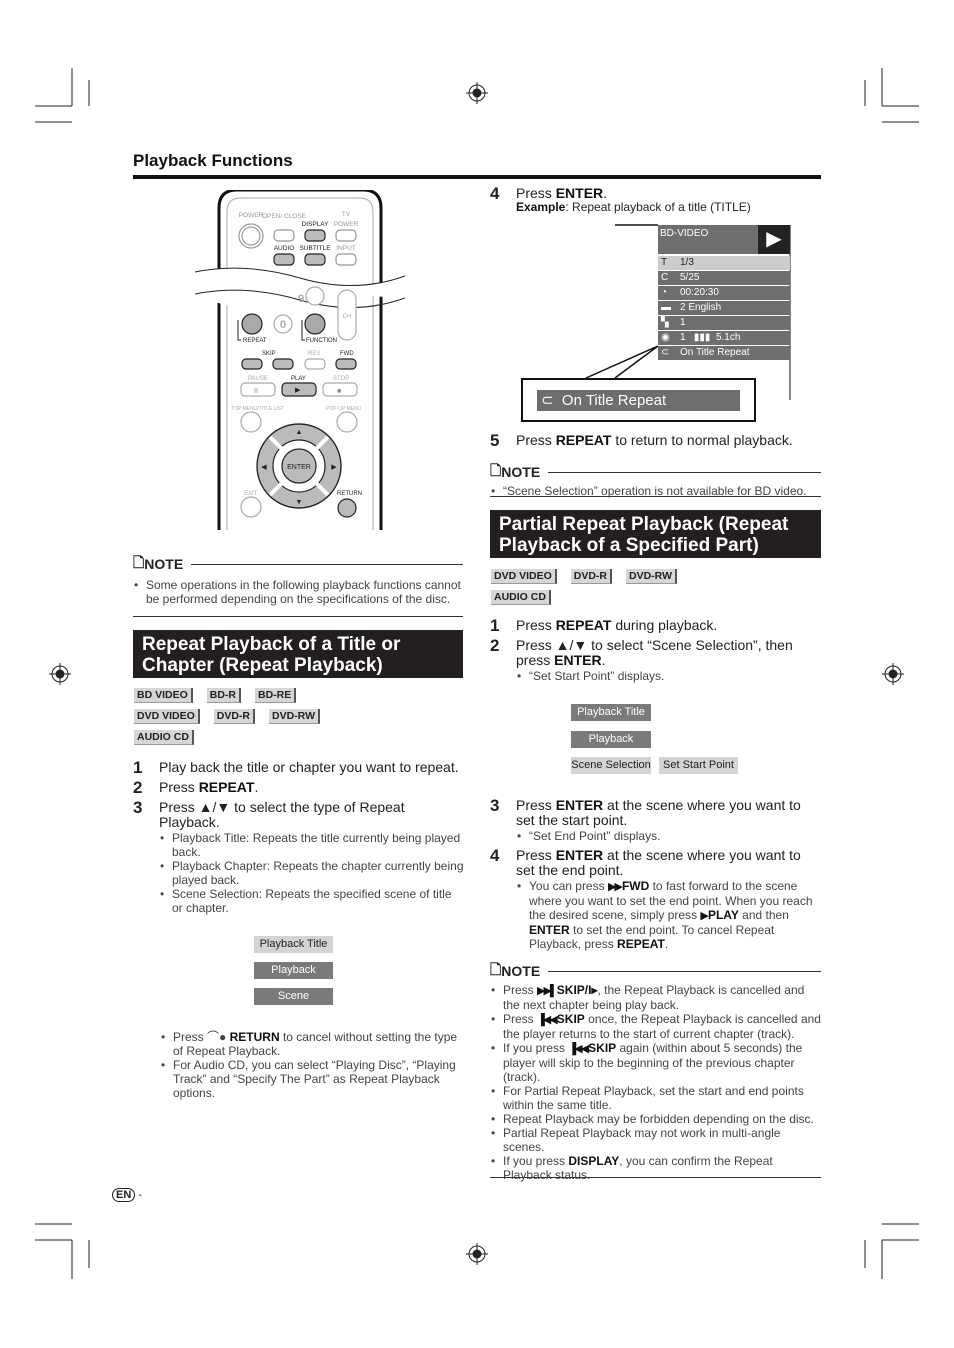 This screenshot has height=1348, width=954. What do you see at coordinates (541, 207) in the screenshot?
I see `bold-text: Example` at bounding box center [541, 207].